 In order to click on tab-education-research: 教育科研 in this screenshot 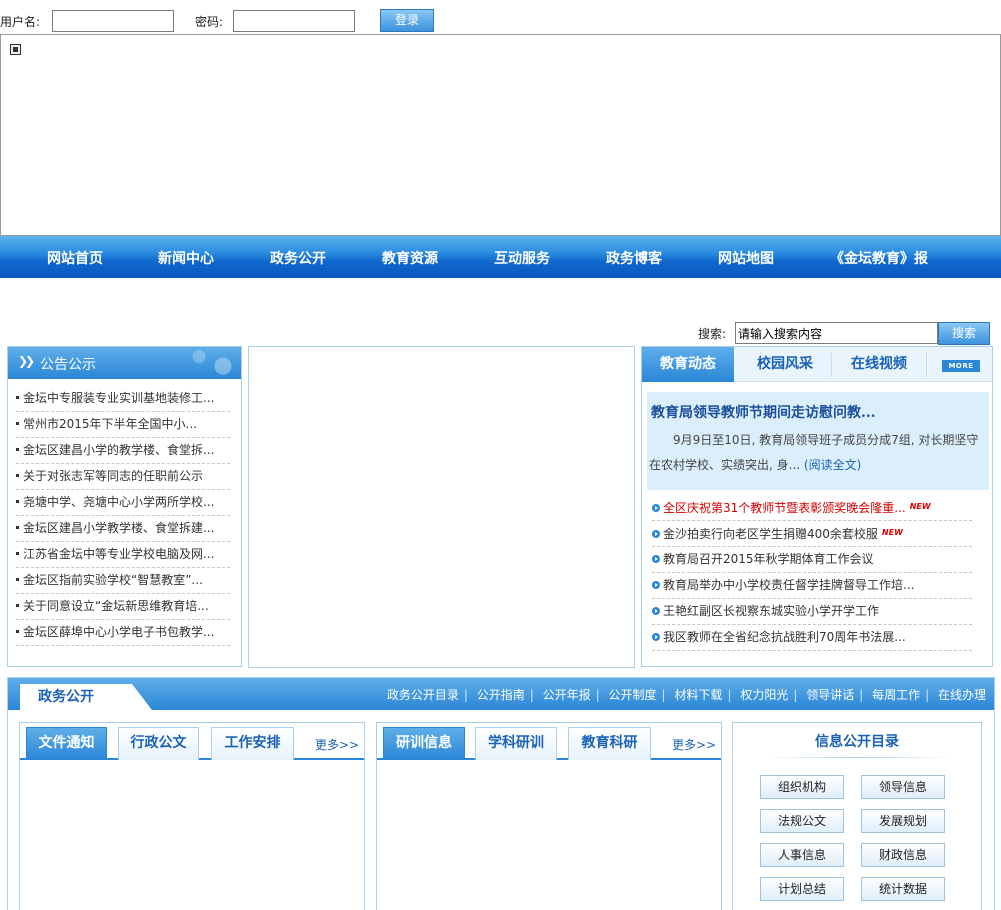, I will do `click(609, 743)`.